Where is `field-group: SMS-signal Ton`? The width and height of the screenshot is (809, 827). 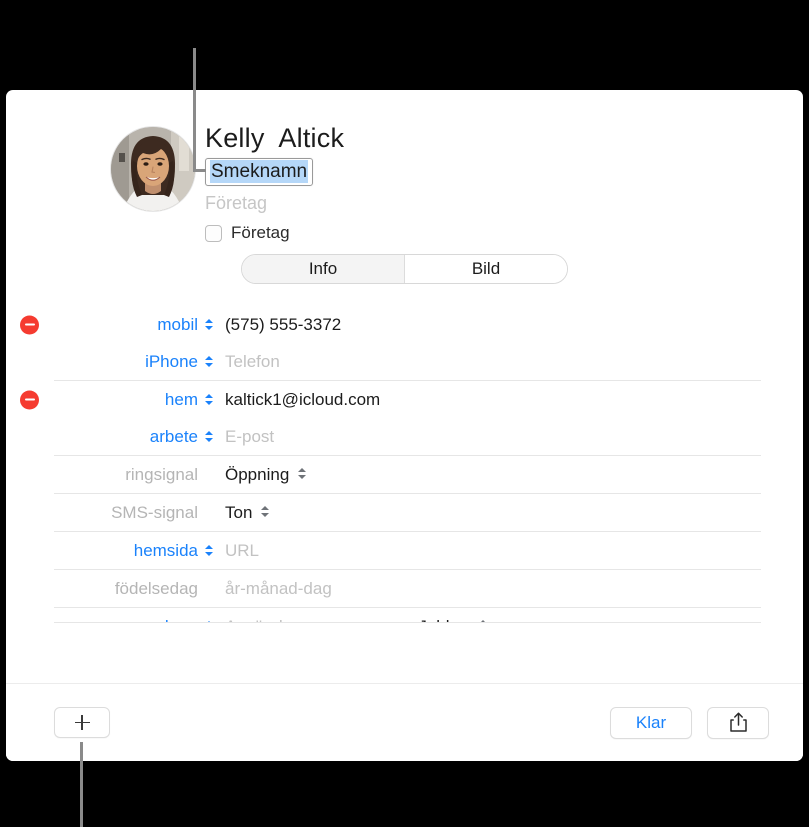 field-group: SMS-signal Ton is located at coordinates (407, 513).